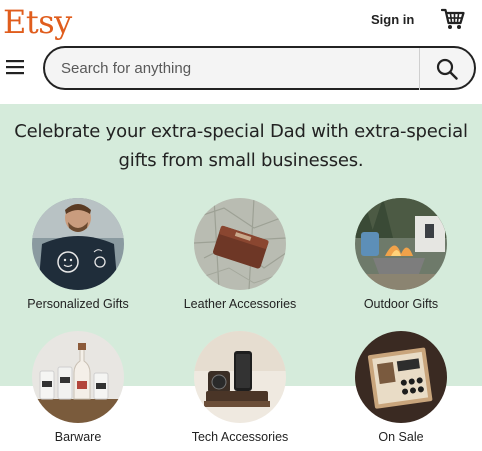 This screenshot has width=482, height=451. What do you see at coordinates (37, 22) in the screenshot?
I see `etsy-logo: Etsy` at bounding box center [37, 22].